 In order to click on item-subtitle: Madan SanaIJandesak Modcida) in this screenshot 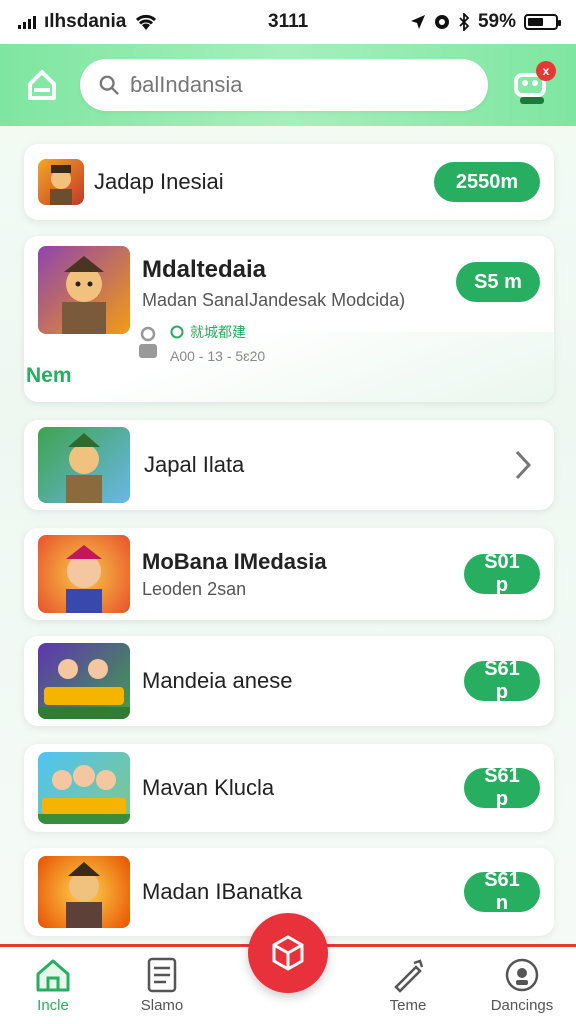, I will do `click(274, 300)`.